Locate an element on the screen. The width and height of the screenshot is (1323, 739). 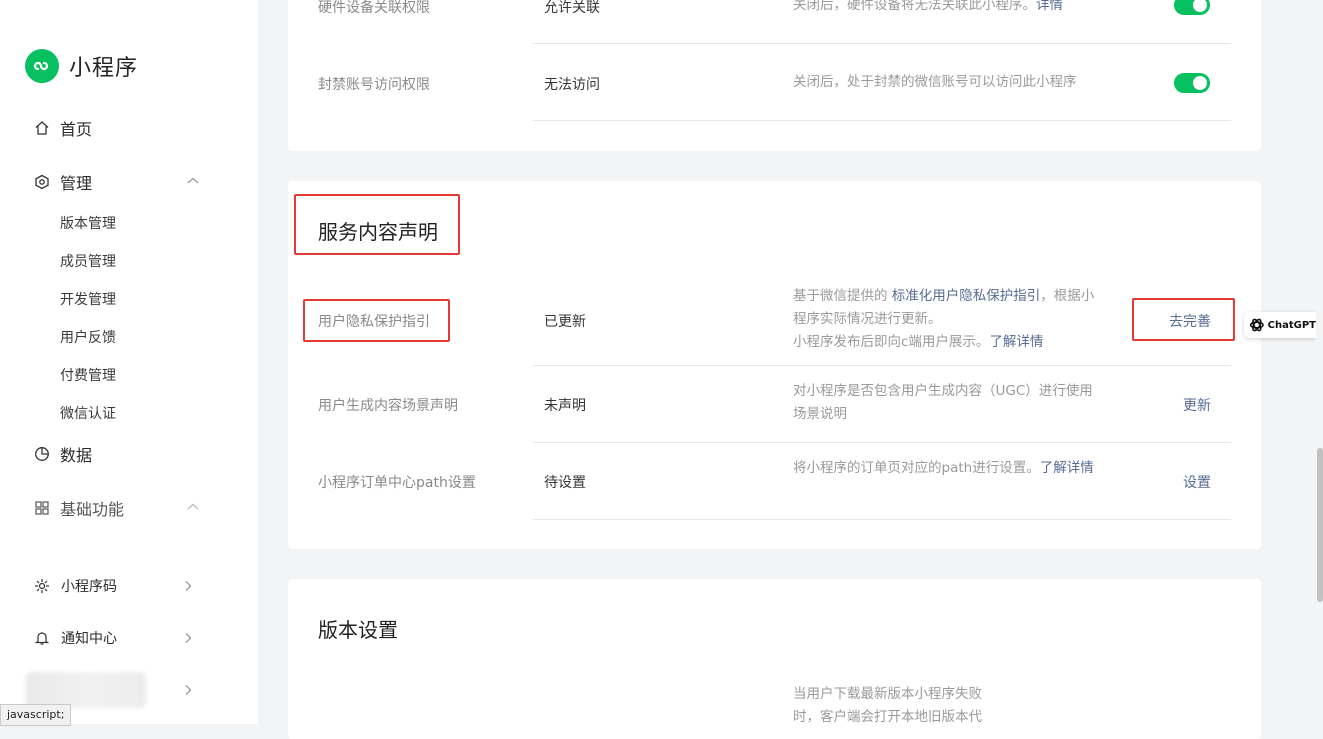
scrollbar-track is located at coordinates (1319, 362).